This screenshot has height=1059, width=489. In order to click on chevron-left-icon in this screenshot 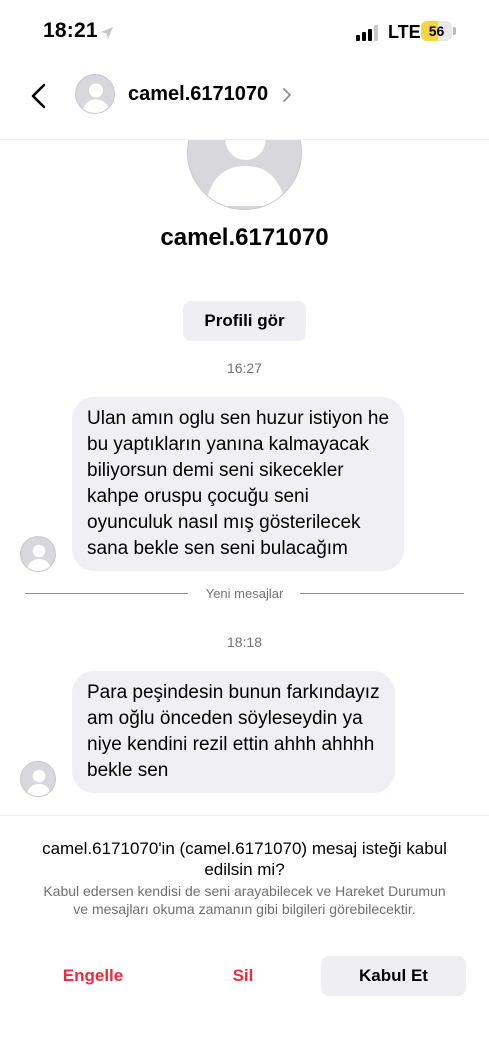, I will do `click(40, 96)`.